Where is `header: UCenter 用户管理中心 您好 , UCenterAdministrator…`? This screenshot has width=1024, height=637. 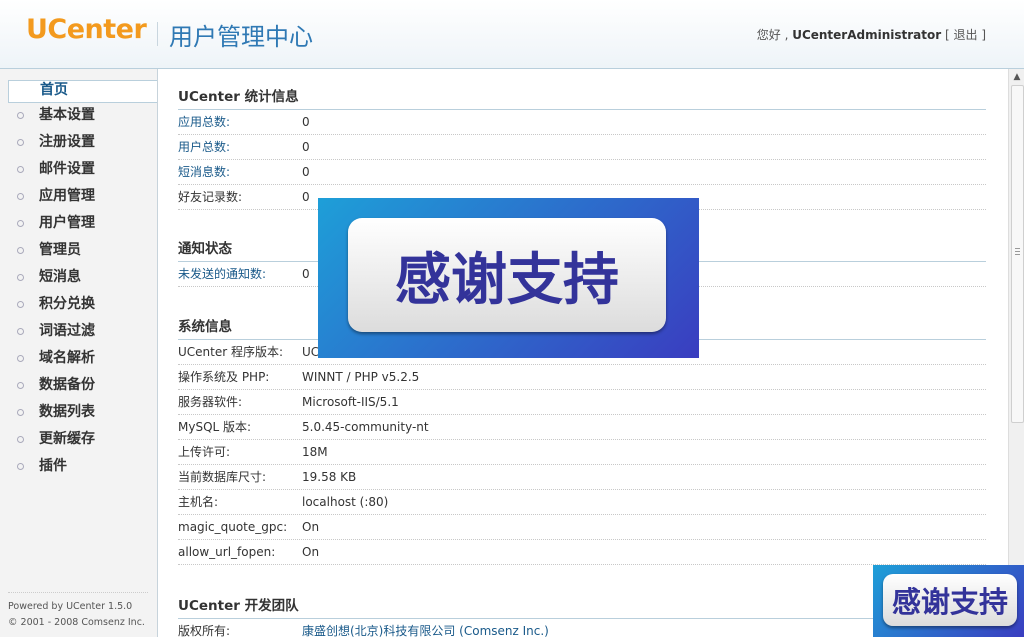 header: UCenter 用户管理中心 您好 , UCenterAdministrator… is located at coordinates (512, 34).